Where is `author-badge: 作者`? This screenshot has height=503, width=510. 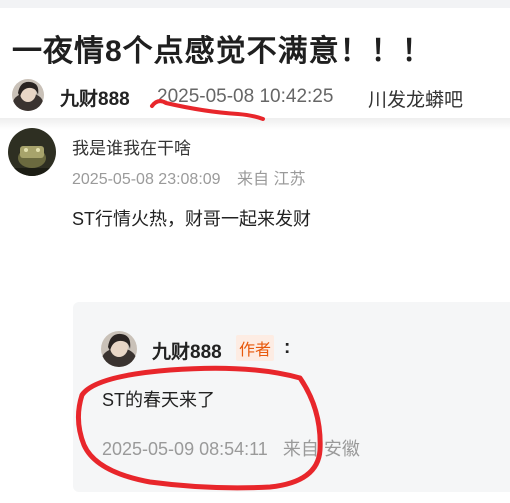
author-badge: 作者 is located at coordinates (255, 348).